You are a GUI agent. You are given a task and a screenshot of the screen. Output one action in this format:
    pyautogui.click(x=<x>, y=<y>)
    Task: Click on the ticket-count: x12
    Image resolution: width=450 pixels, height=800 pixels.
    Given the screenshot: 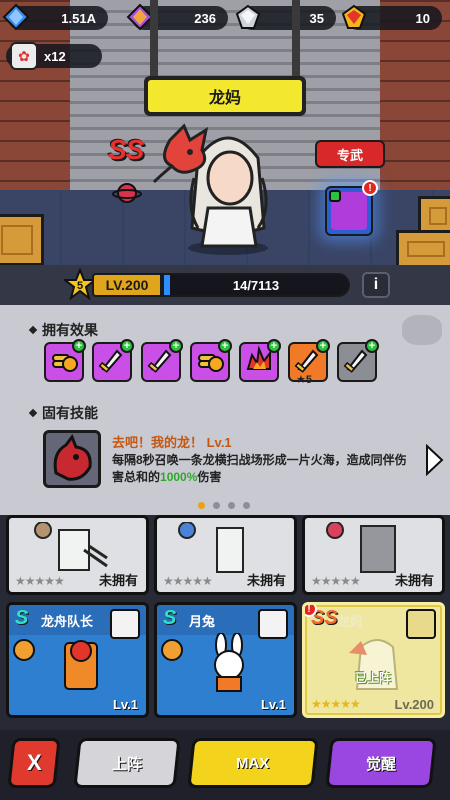 What is the action you would take?
    pyautogui.click(x=55, y=56)
    